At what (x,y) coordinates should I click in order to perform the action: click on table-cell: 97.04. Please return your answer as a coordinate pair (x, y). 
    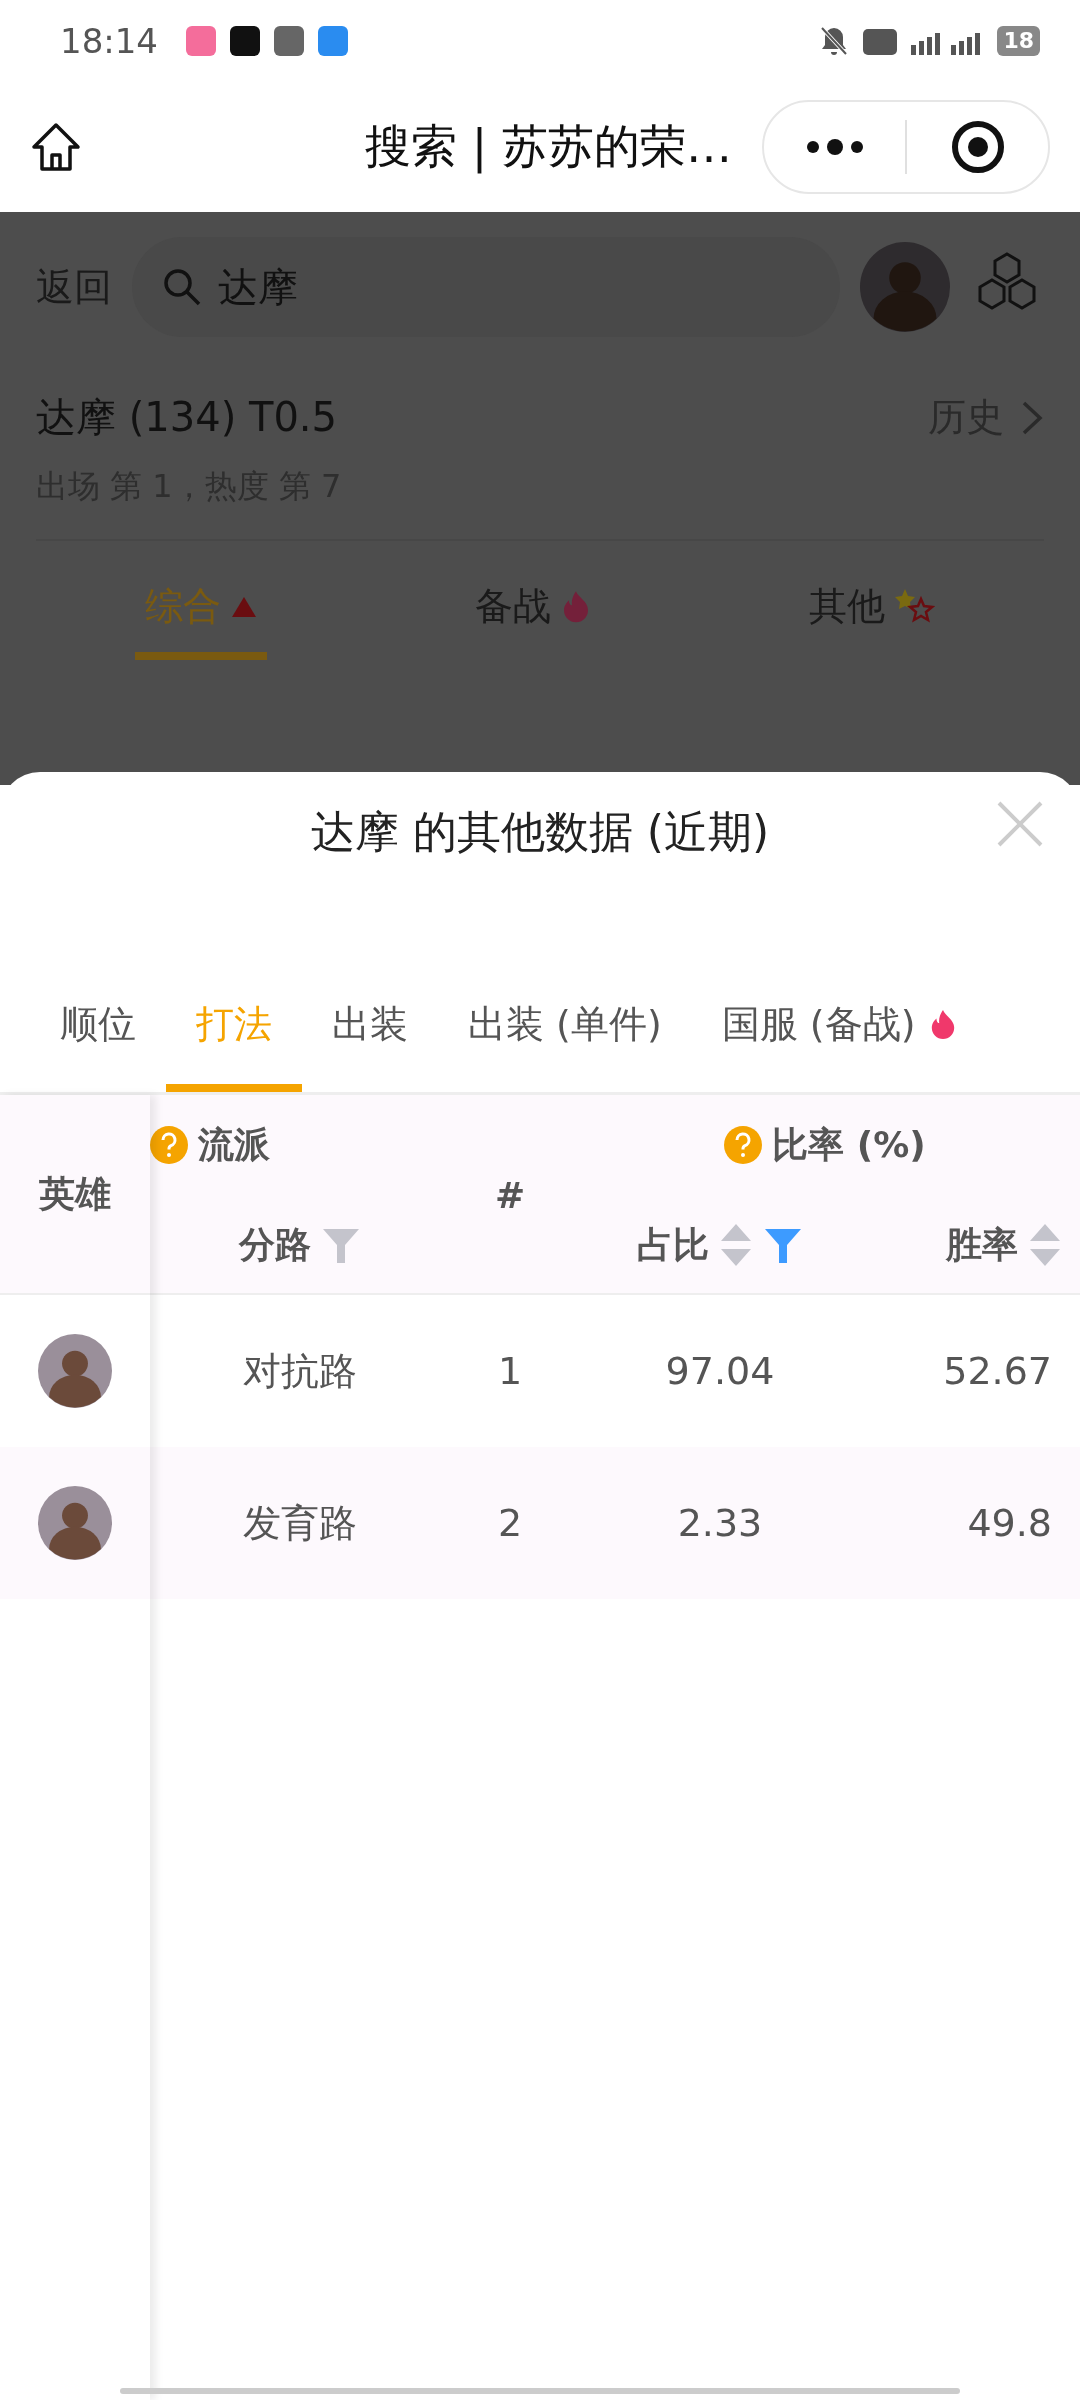
    Looking at the image, I should click on (720, 1371).